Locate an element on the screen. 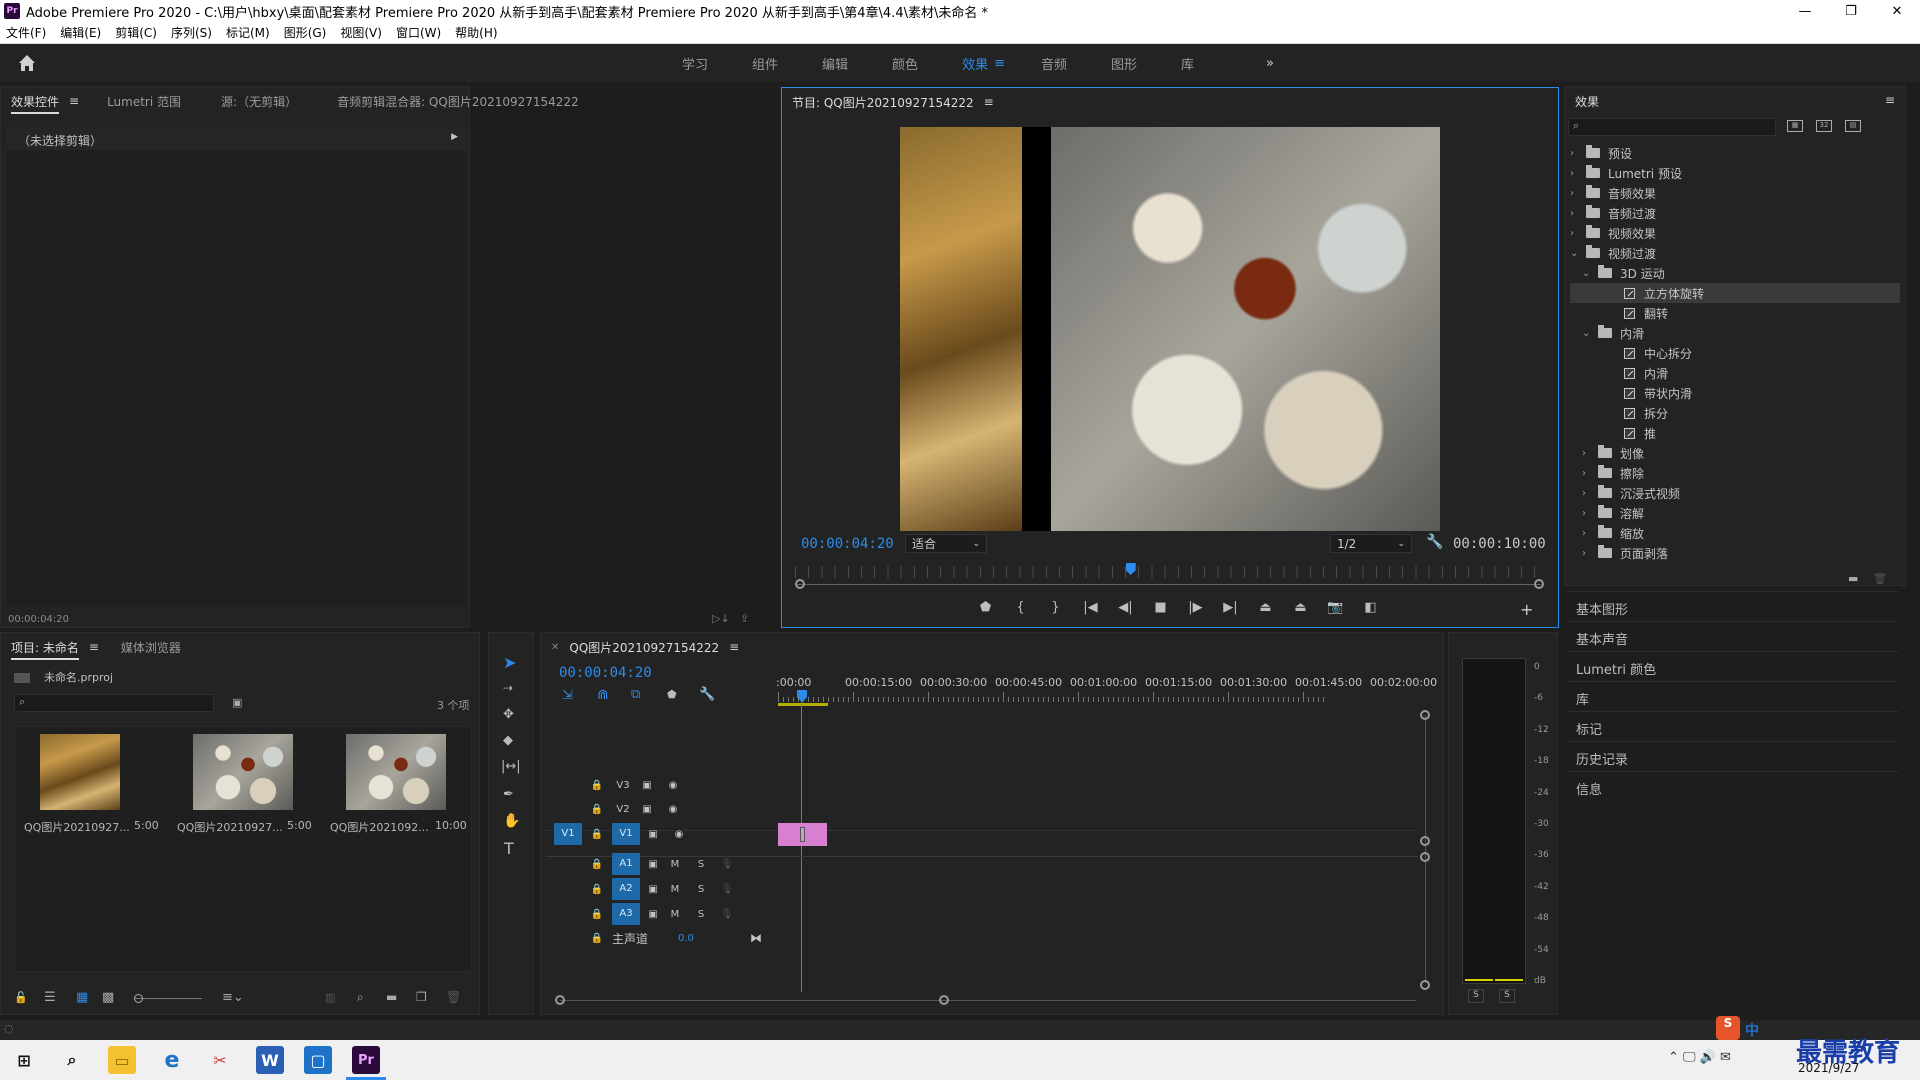 This screenshot has height=1080, width=1920. menu-file: 文件(F) is located at coordinates (26, 32).